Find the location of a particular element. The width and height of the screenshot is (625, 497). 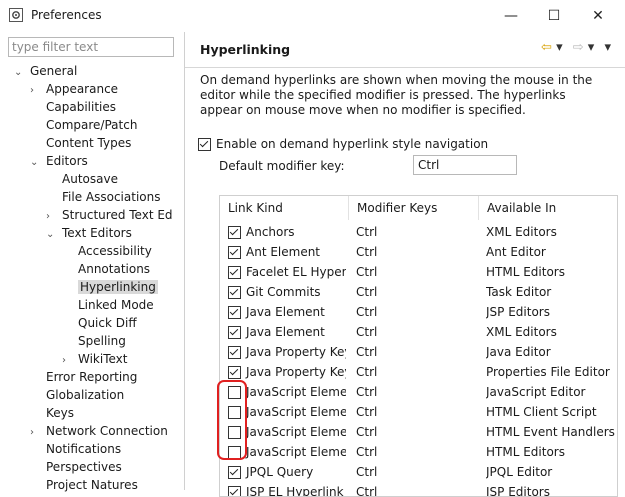

back-arrow-icon: ⇦ is located at coordinates (546, 47).